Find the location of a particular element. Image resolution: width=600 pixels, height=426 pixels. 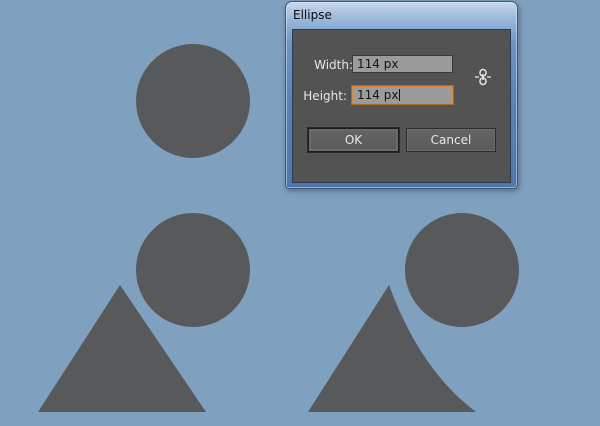

text-caret is located at coordinates (400, 95).